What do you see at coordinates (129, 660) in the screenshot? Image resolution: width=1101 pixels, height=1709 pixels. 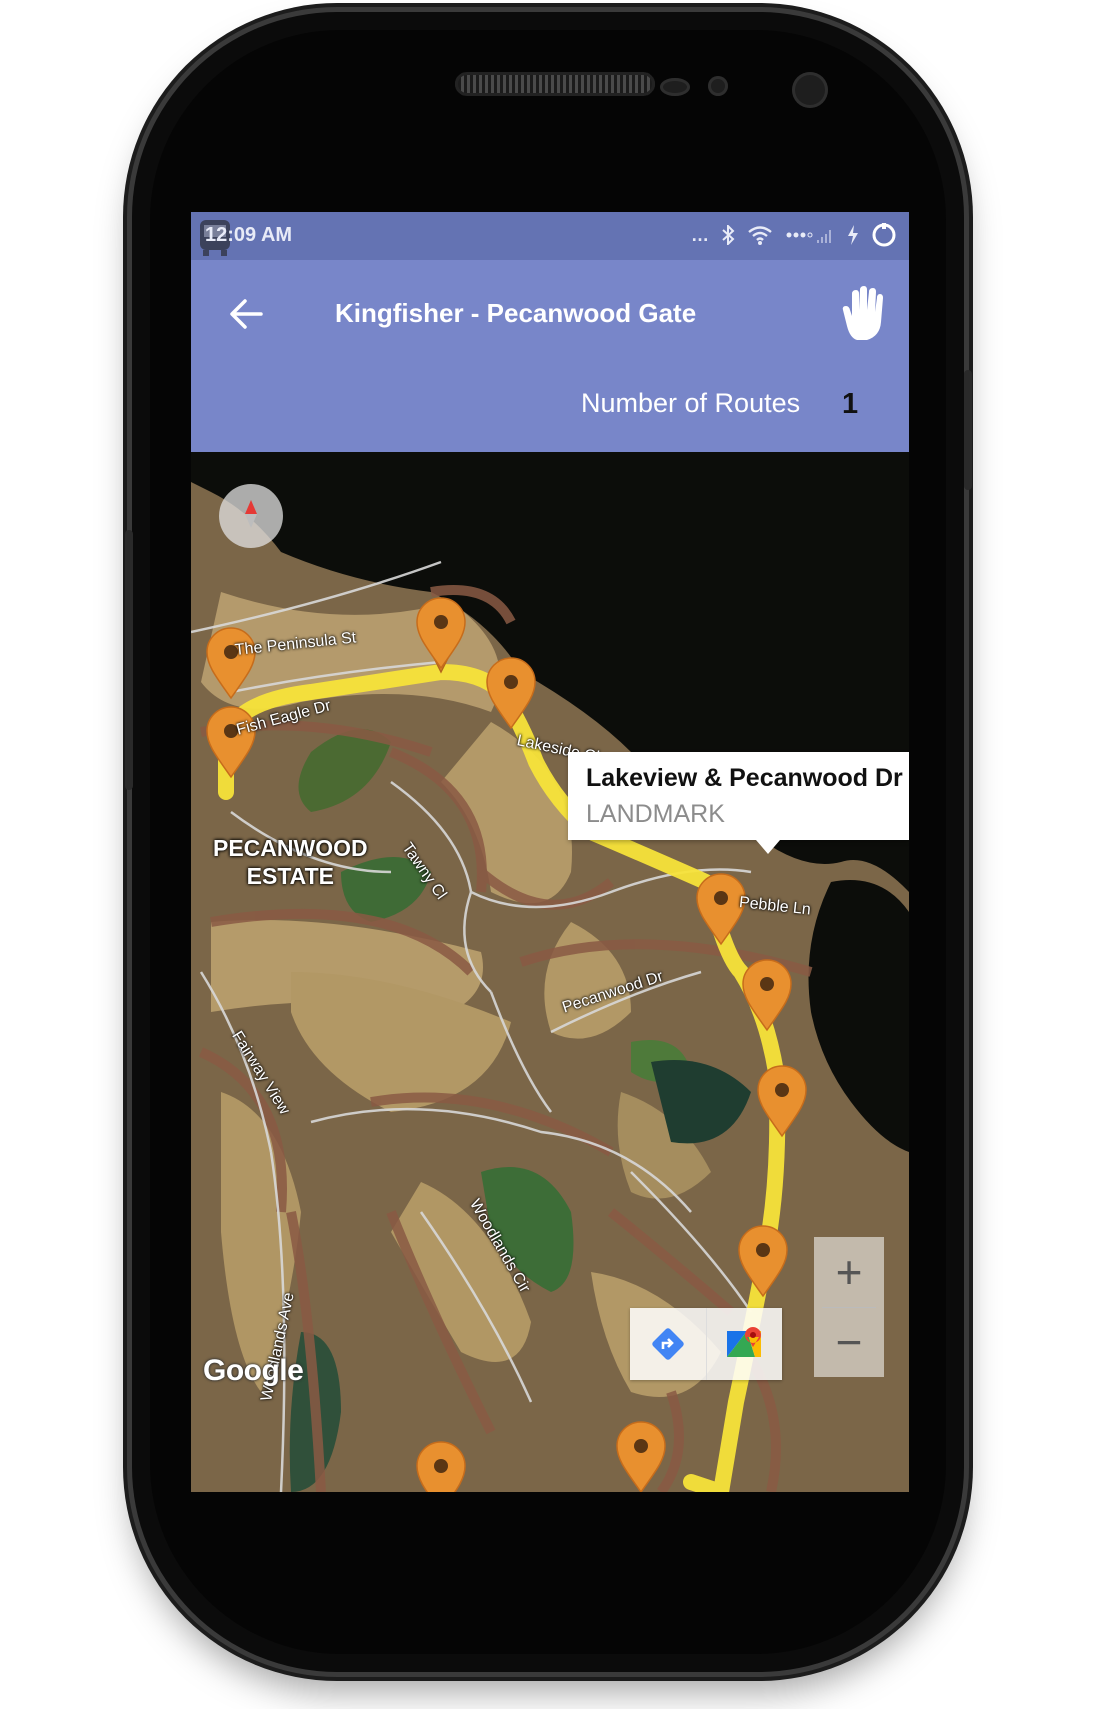 I see `volume-button` at bounding box center [129, 660].